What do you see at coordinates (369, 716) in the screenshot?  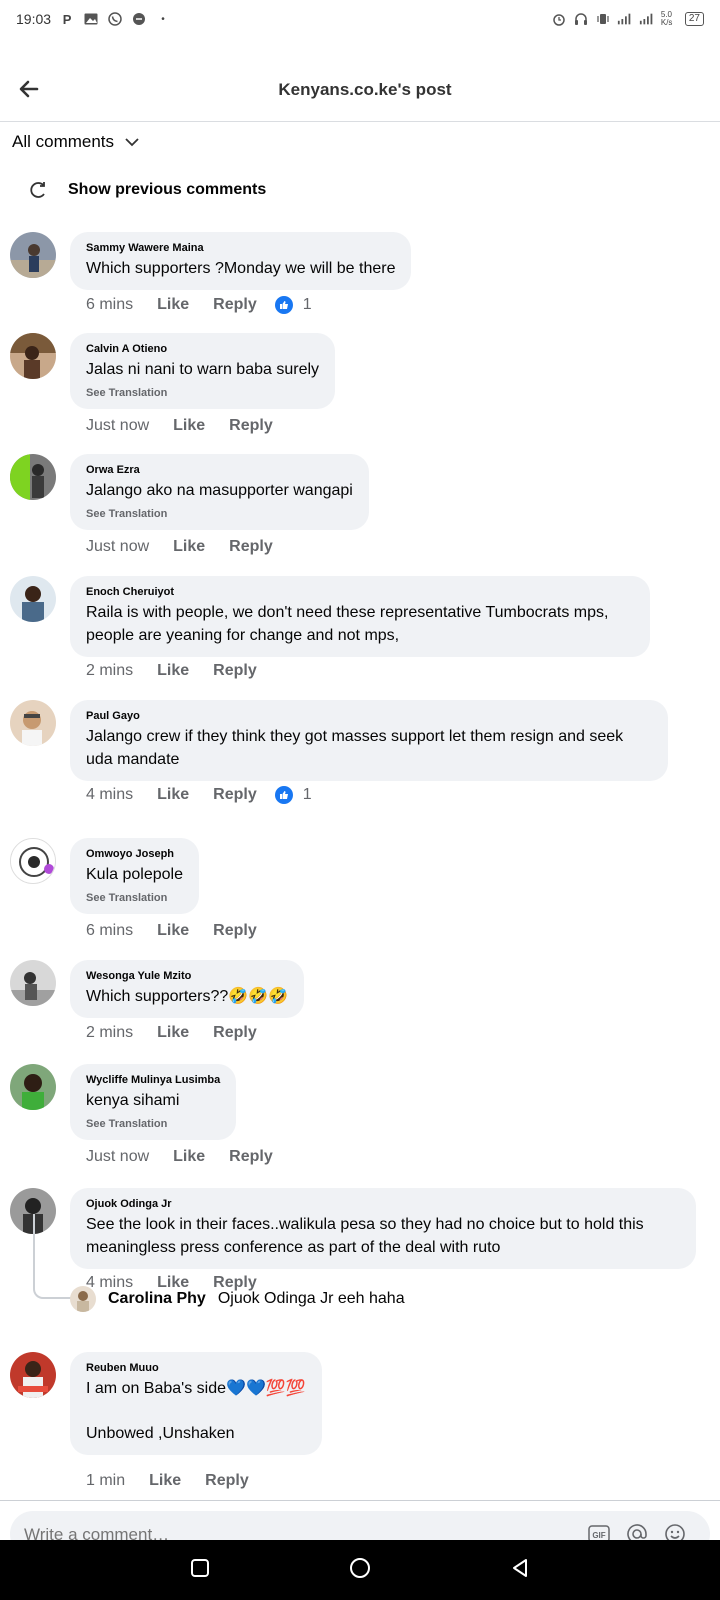 I see `comment-author: Paul Gayo` at bounding box center [369, 716].